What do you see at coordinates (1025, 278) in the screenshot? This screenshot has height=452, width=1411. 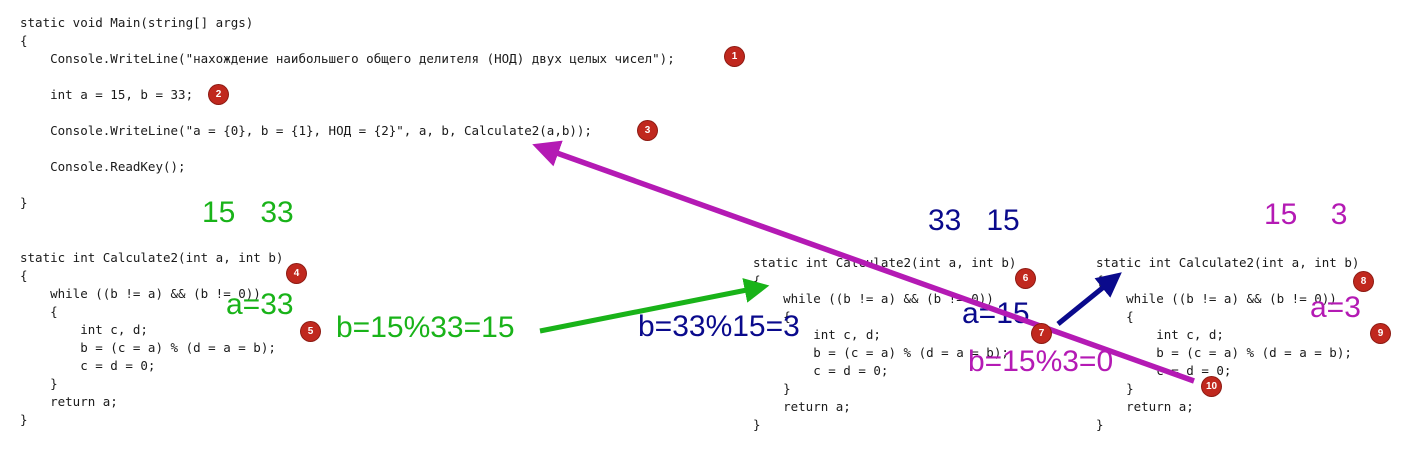 I see `badge-6: 6` at bounding box center [1025, 278].